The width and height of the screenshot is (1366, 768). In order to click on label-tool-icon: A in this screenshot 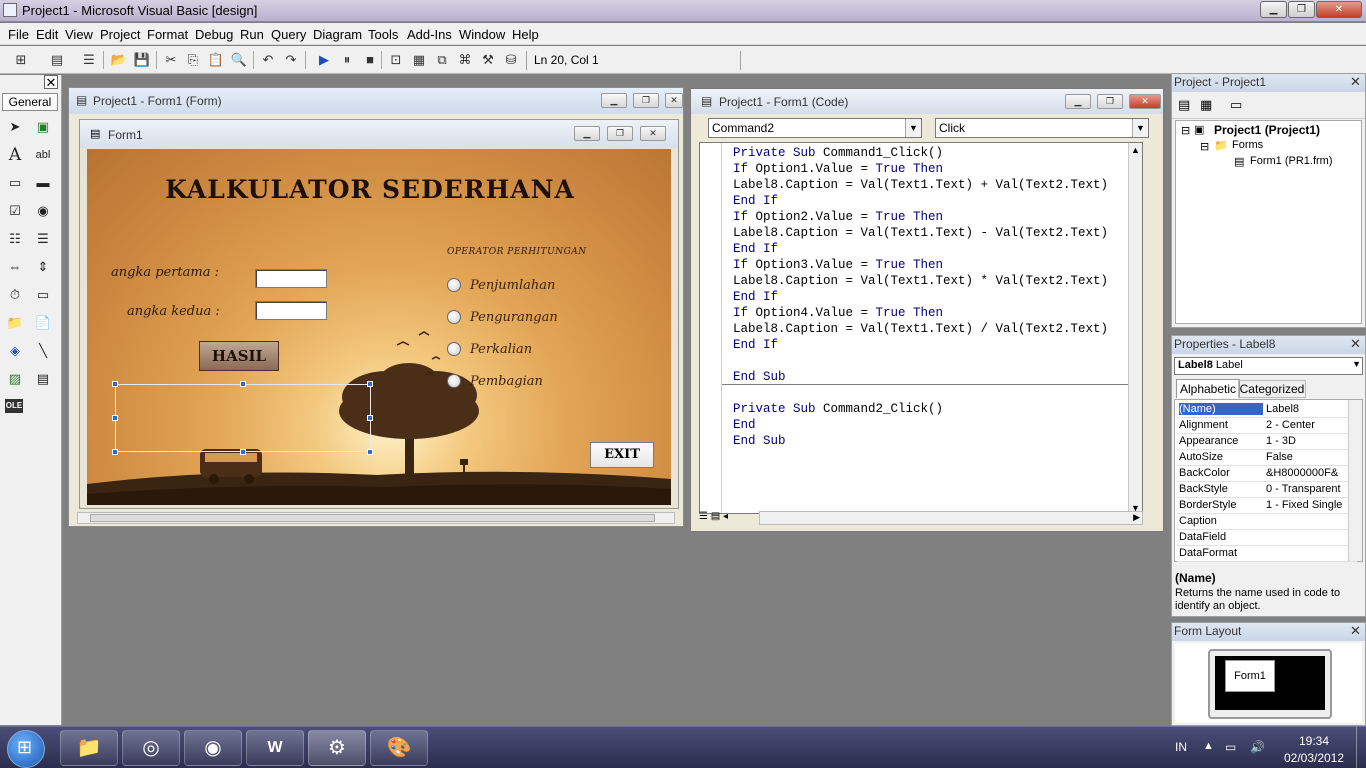, I will do `click(15, 155)`.